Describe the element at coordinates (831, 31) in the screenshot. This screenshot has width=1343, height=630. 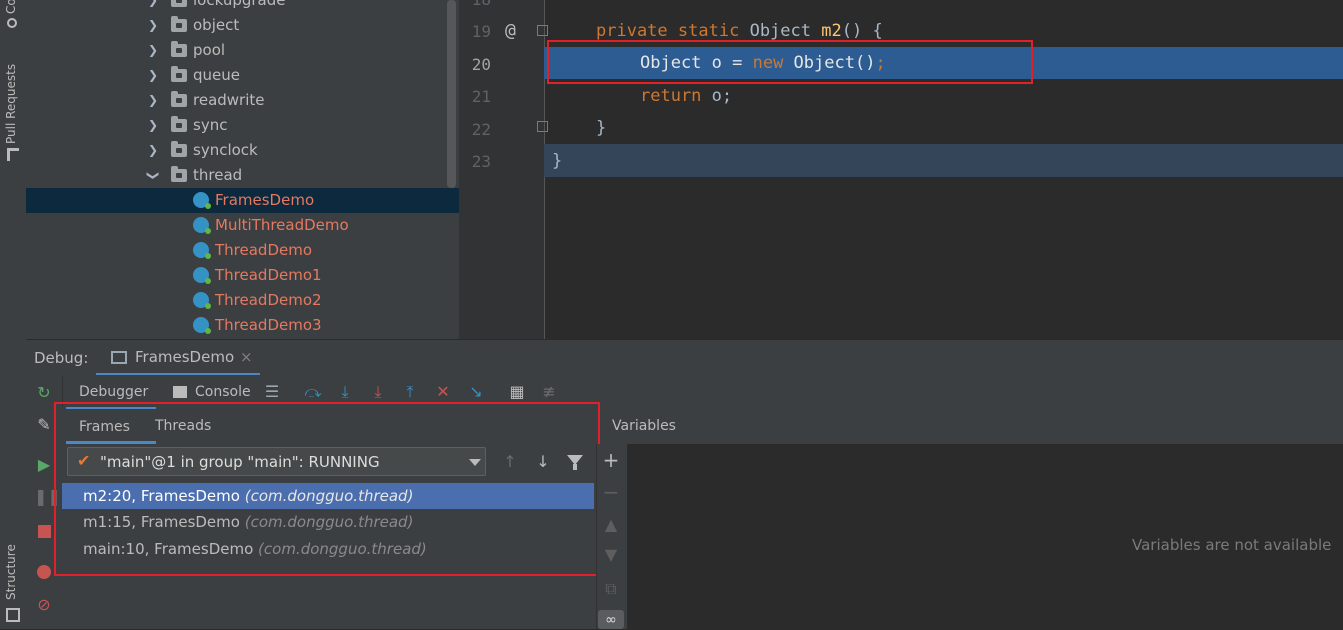
I see `code-method-name: m2` at that location.